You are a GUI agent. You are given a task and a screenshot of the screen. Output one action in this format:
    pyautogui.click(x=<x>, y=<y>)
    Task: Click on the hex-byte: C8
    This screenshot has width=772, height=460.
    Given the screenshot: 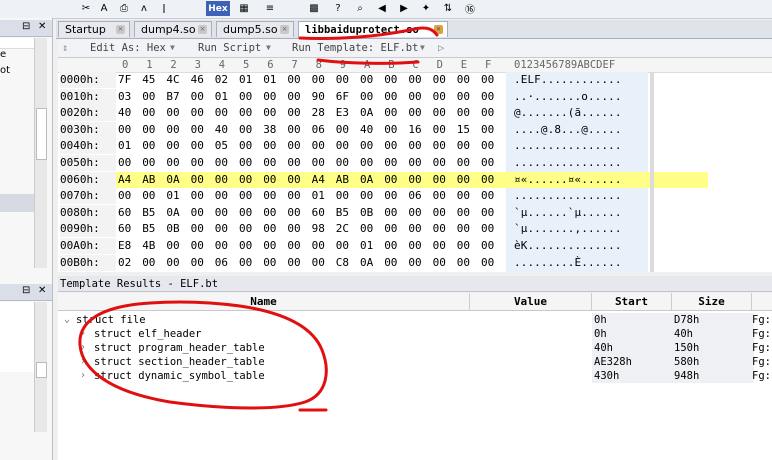 What is the action you would take?
    pyautogui.click(x=347, y=263)
    